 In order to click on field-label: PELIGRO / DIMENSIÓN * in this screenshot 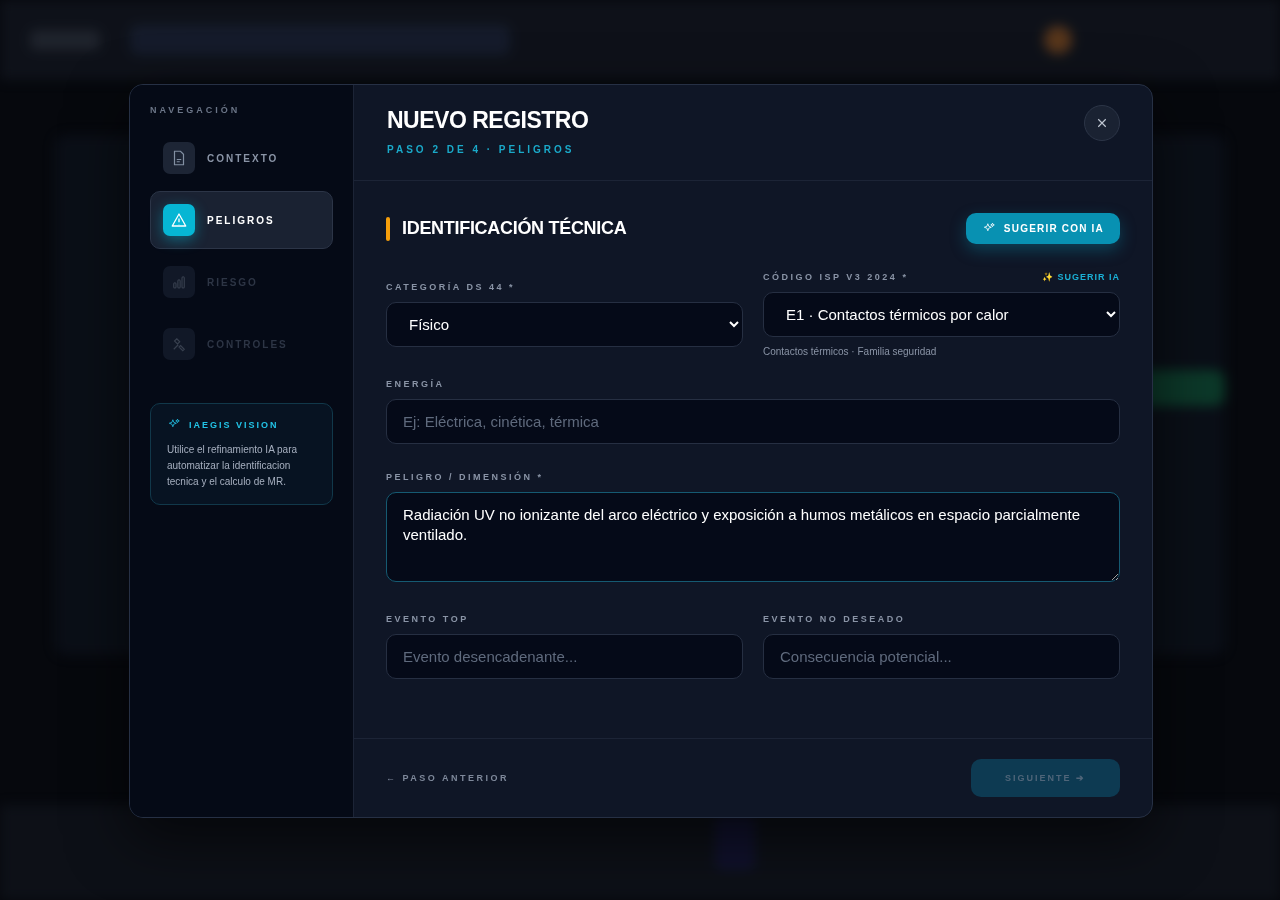, I will do `click(465, 477)`.